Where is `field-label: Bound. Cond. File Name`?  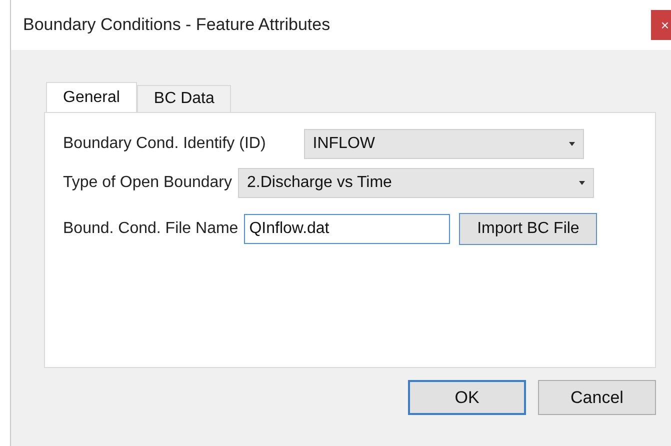
field-label: Bound. Cond. File Name is located at coordinates (150, 229).